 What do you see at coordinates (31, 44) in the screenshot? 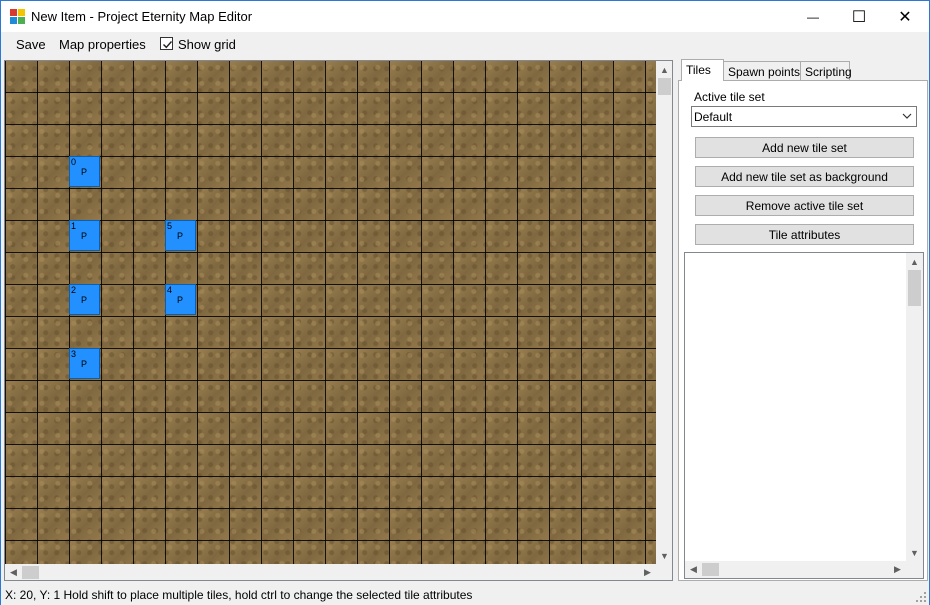
I see `menu-save: Save` at bounding box center [31, 44].